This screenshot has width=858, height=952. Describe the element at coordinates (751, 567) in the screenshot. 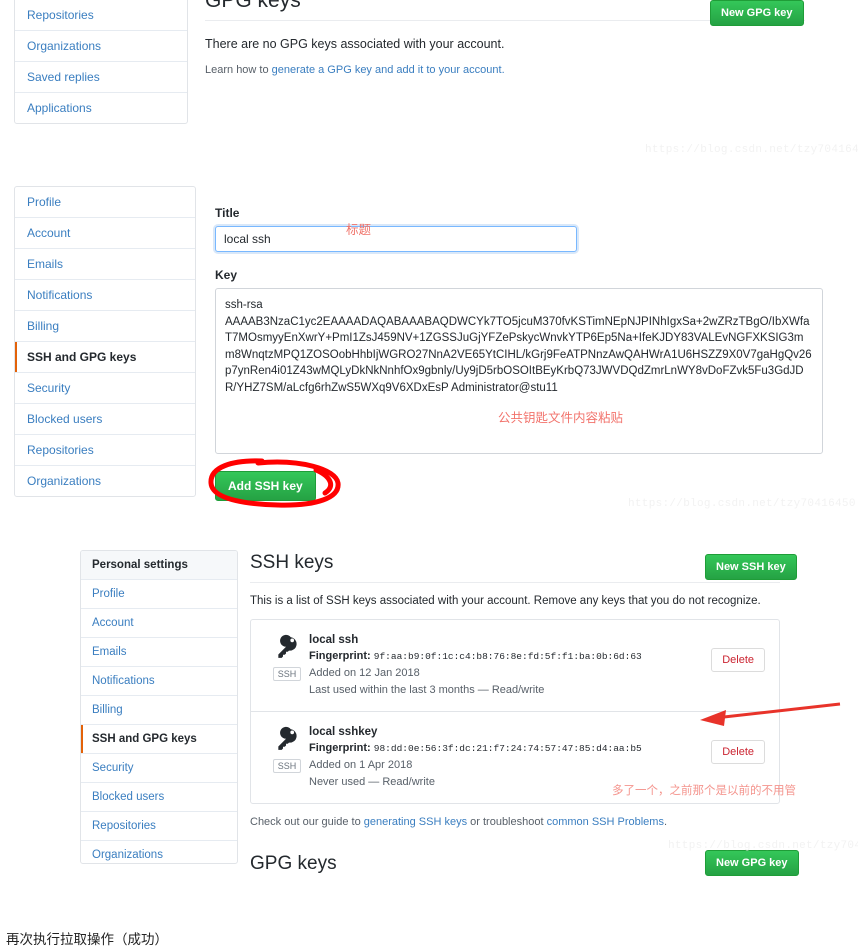

I see `new-ssh-key-button: New SSH key` at that location.